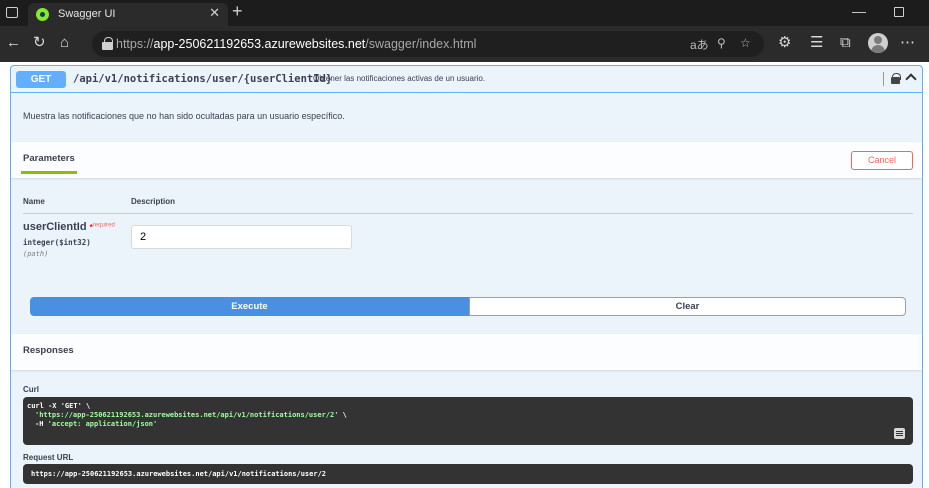 This screenshot has width=929, height=488. Describe the element at coordinates (859, 11) in the screenshot. I see `minimize-icon: —` at that location.